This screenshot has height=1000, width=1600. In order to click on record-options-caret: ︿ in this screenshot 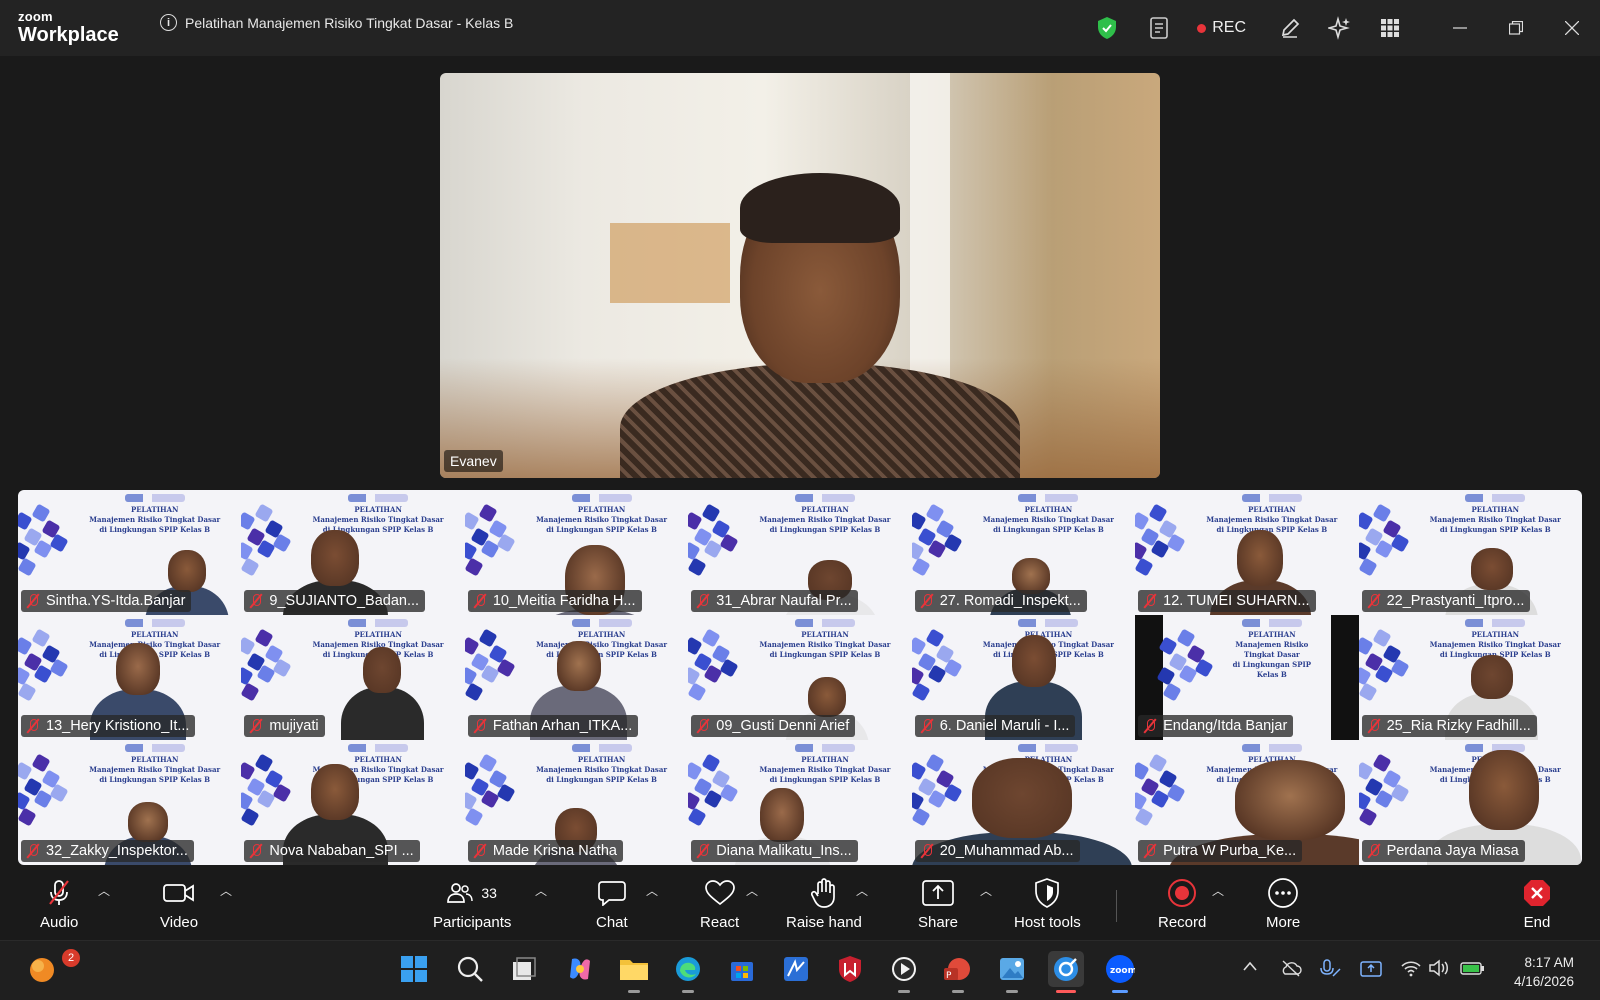, I will do `click(1218, 890)`.